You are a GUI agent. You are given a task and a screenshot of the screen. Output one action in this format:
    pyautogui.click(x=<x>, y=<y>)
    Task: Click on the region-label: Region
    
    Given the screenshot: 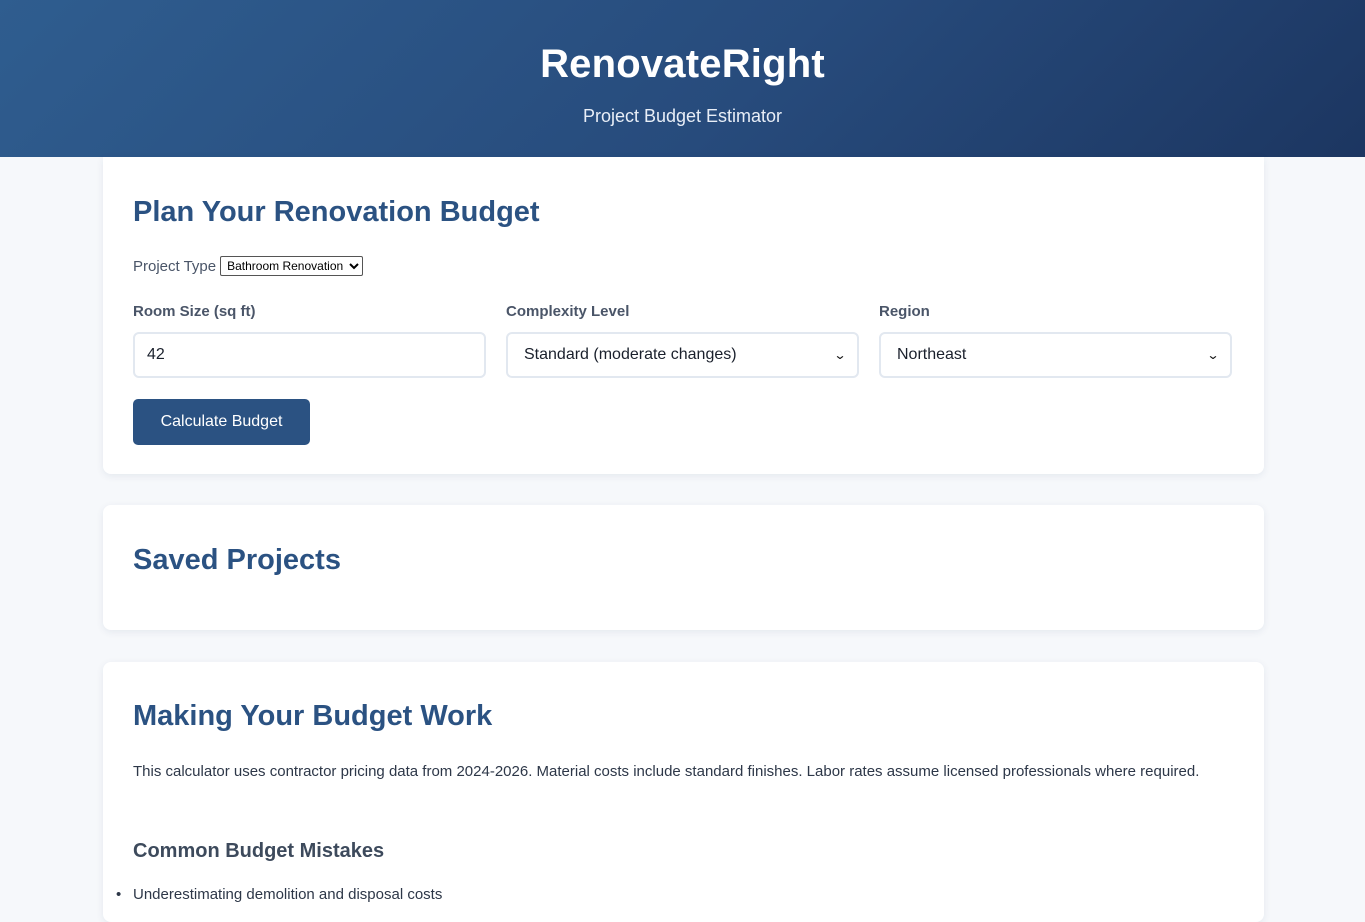 What is the action you would take?
    pyautogui.click(x=904, y=311)
    